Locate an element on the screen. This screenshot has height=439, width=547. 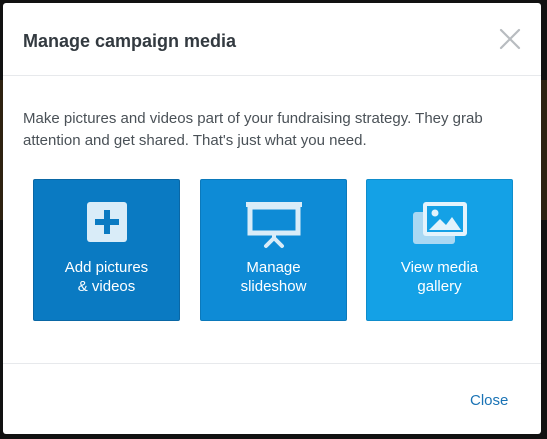
dialog-title: Manage campaign media is located at coordinates (130, 41).